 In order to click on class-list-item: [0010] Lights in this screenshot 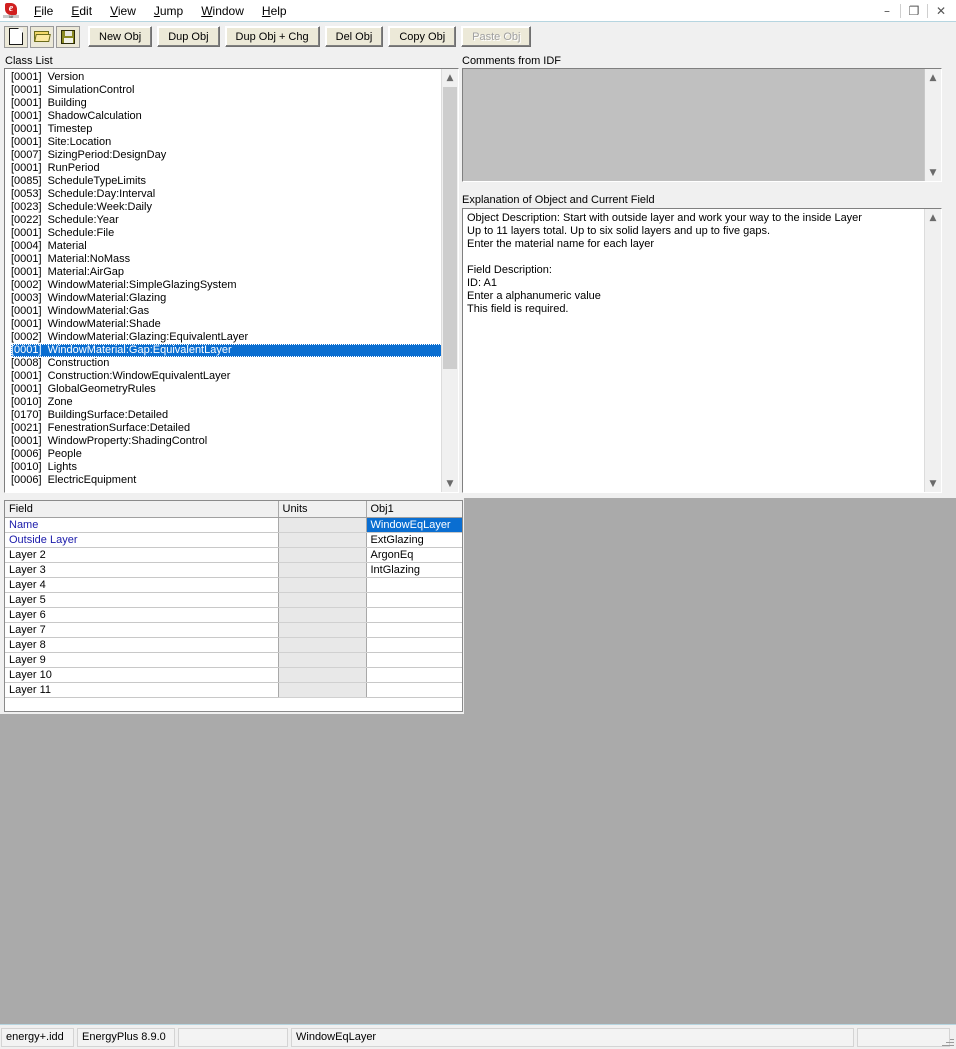, I will do `click(226, 467)`.